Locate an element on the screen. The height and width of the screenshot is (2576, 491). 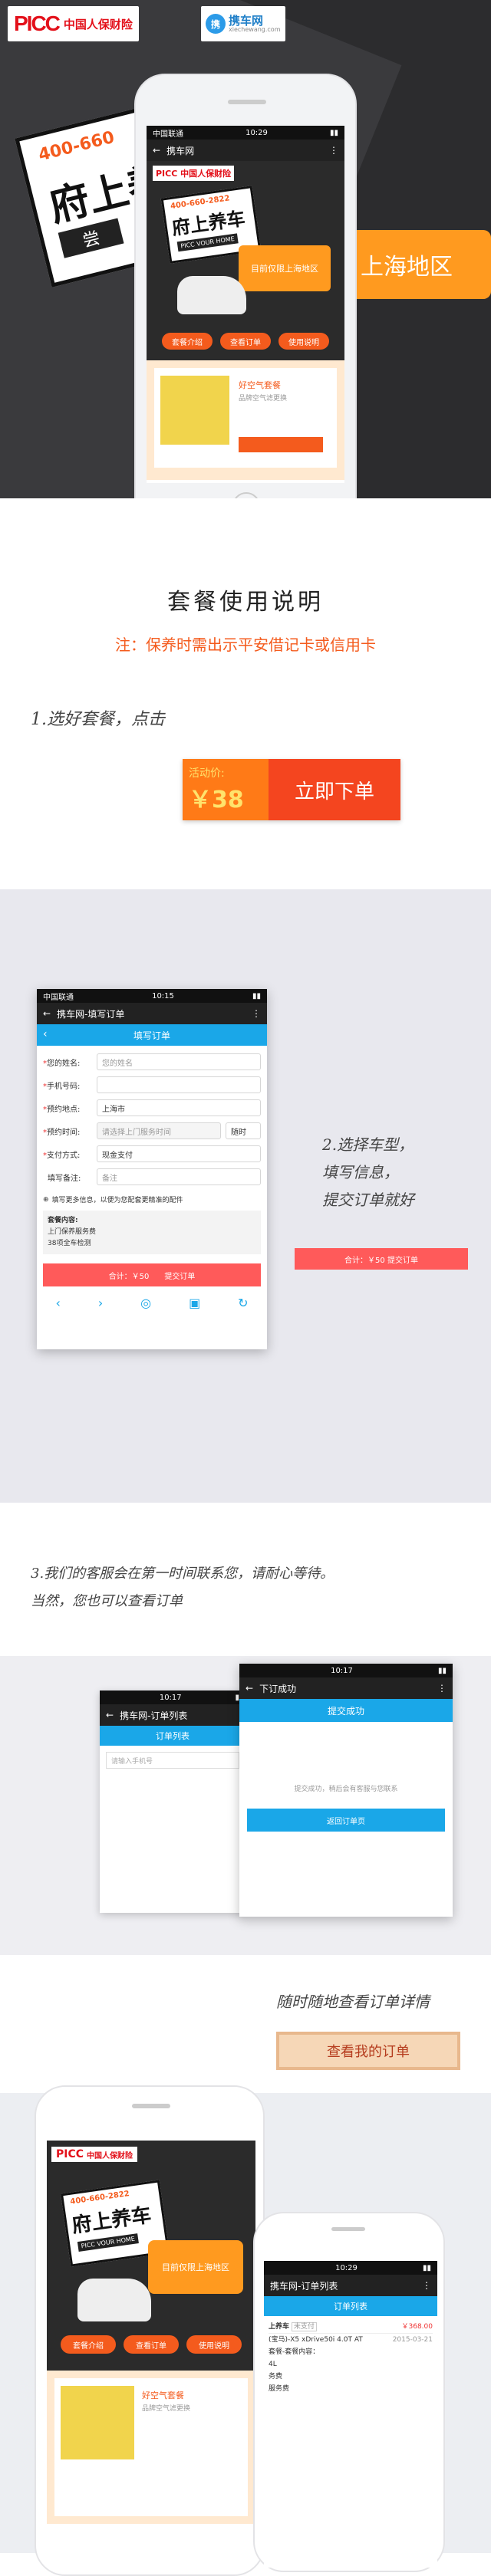
phone-a-picc-logo: PICC 中国人保财险 is located at coordinates (94, 2155).